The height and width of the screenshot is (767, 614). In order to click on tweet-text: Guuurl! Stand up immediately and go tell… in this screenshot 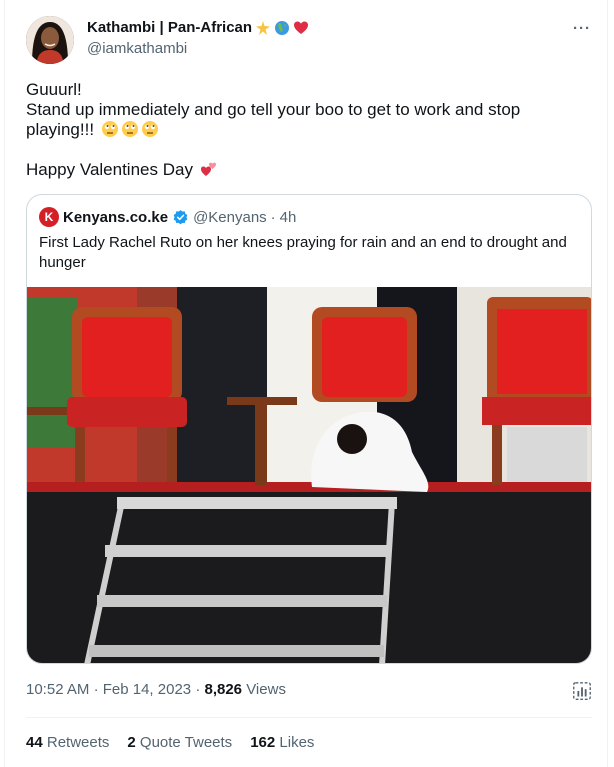, I will do `click(306, 130)`.